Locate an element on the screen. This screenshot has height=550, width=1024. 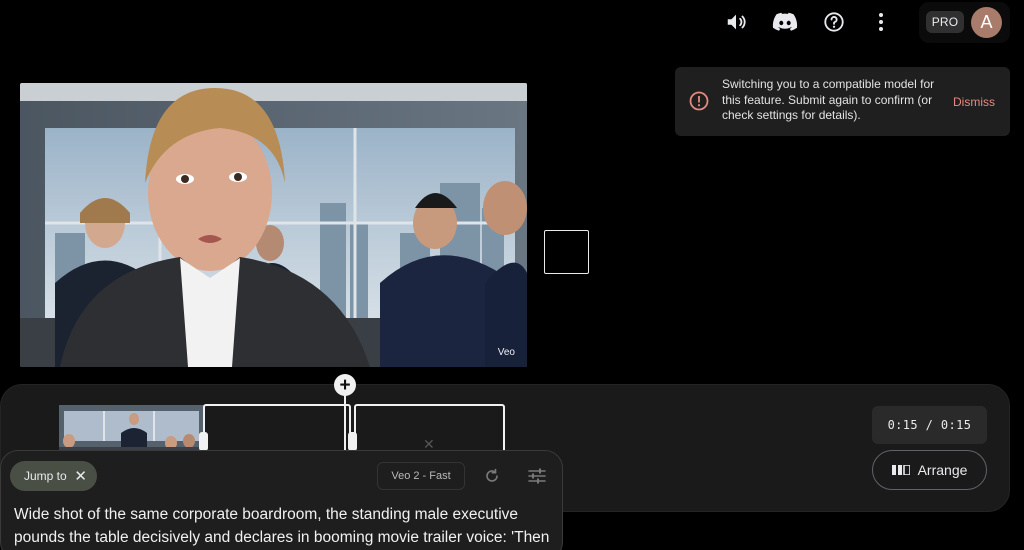
refresh-icon is located at coordinates (492, 476).